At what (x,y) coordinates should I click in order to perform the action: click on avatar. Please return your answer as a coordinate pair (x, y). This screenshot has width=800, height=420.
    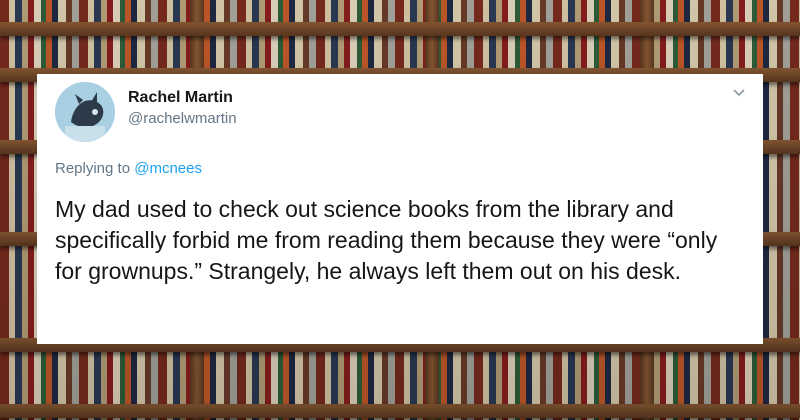
    Looking at the image, I should click on (85, 112).